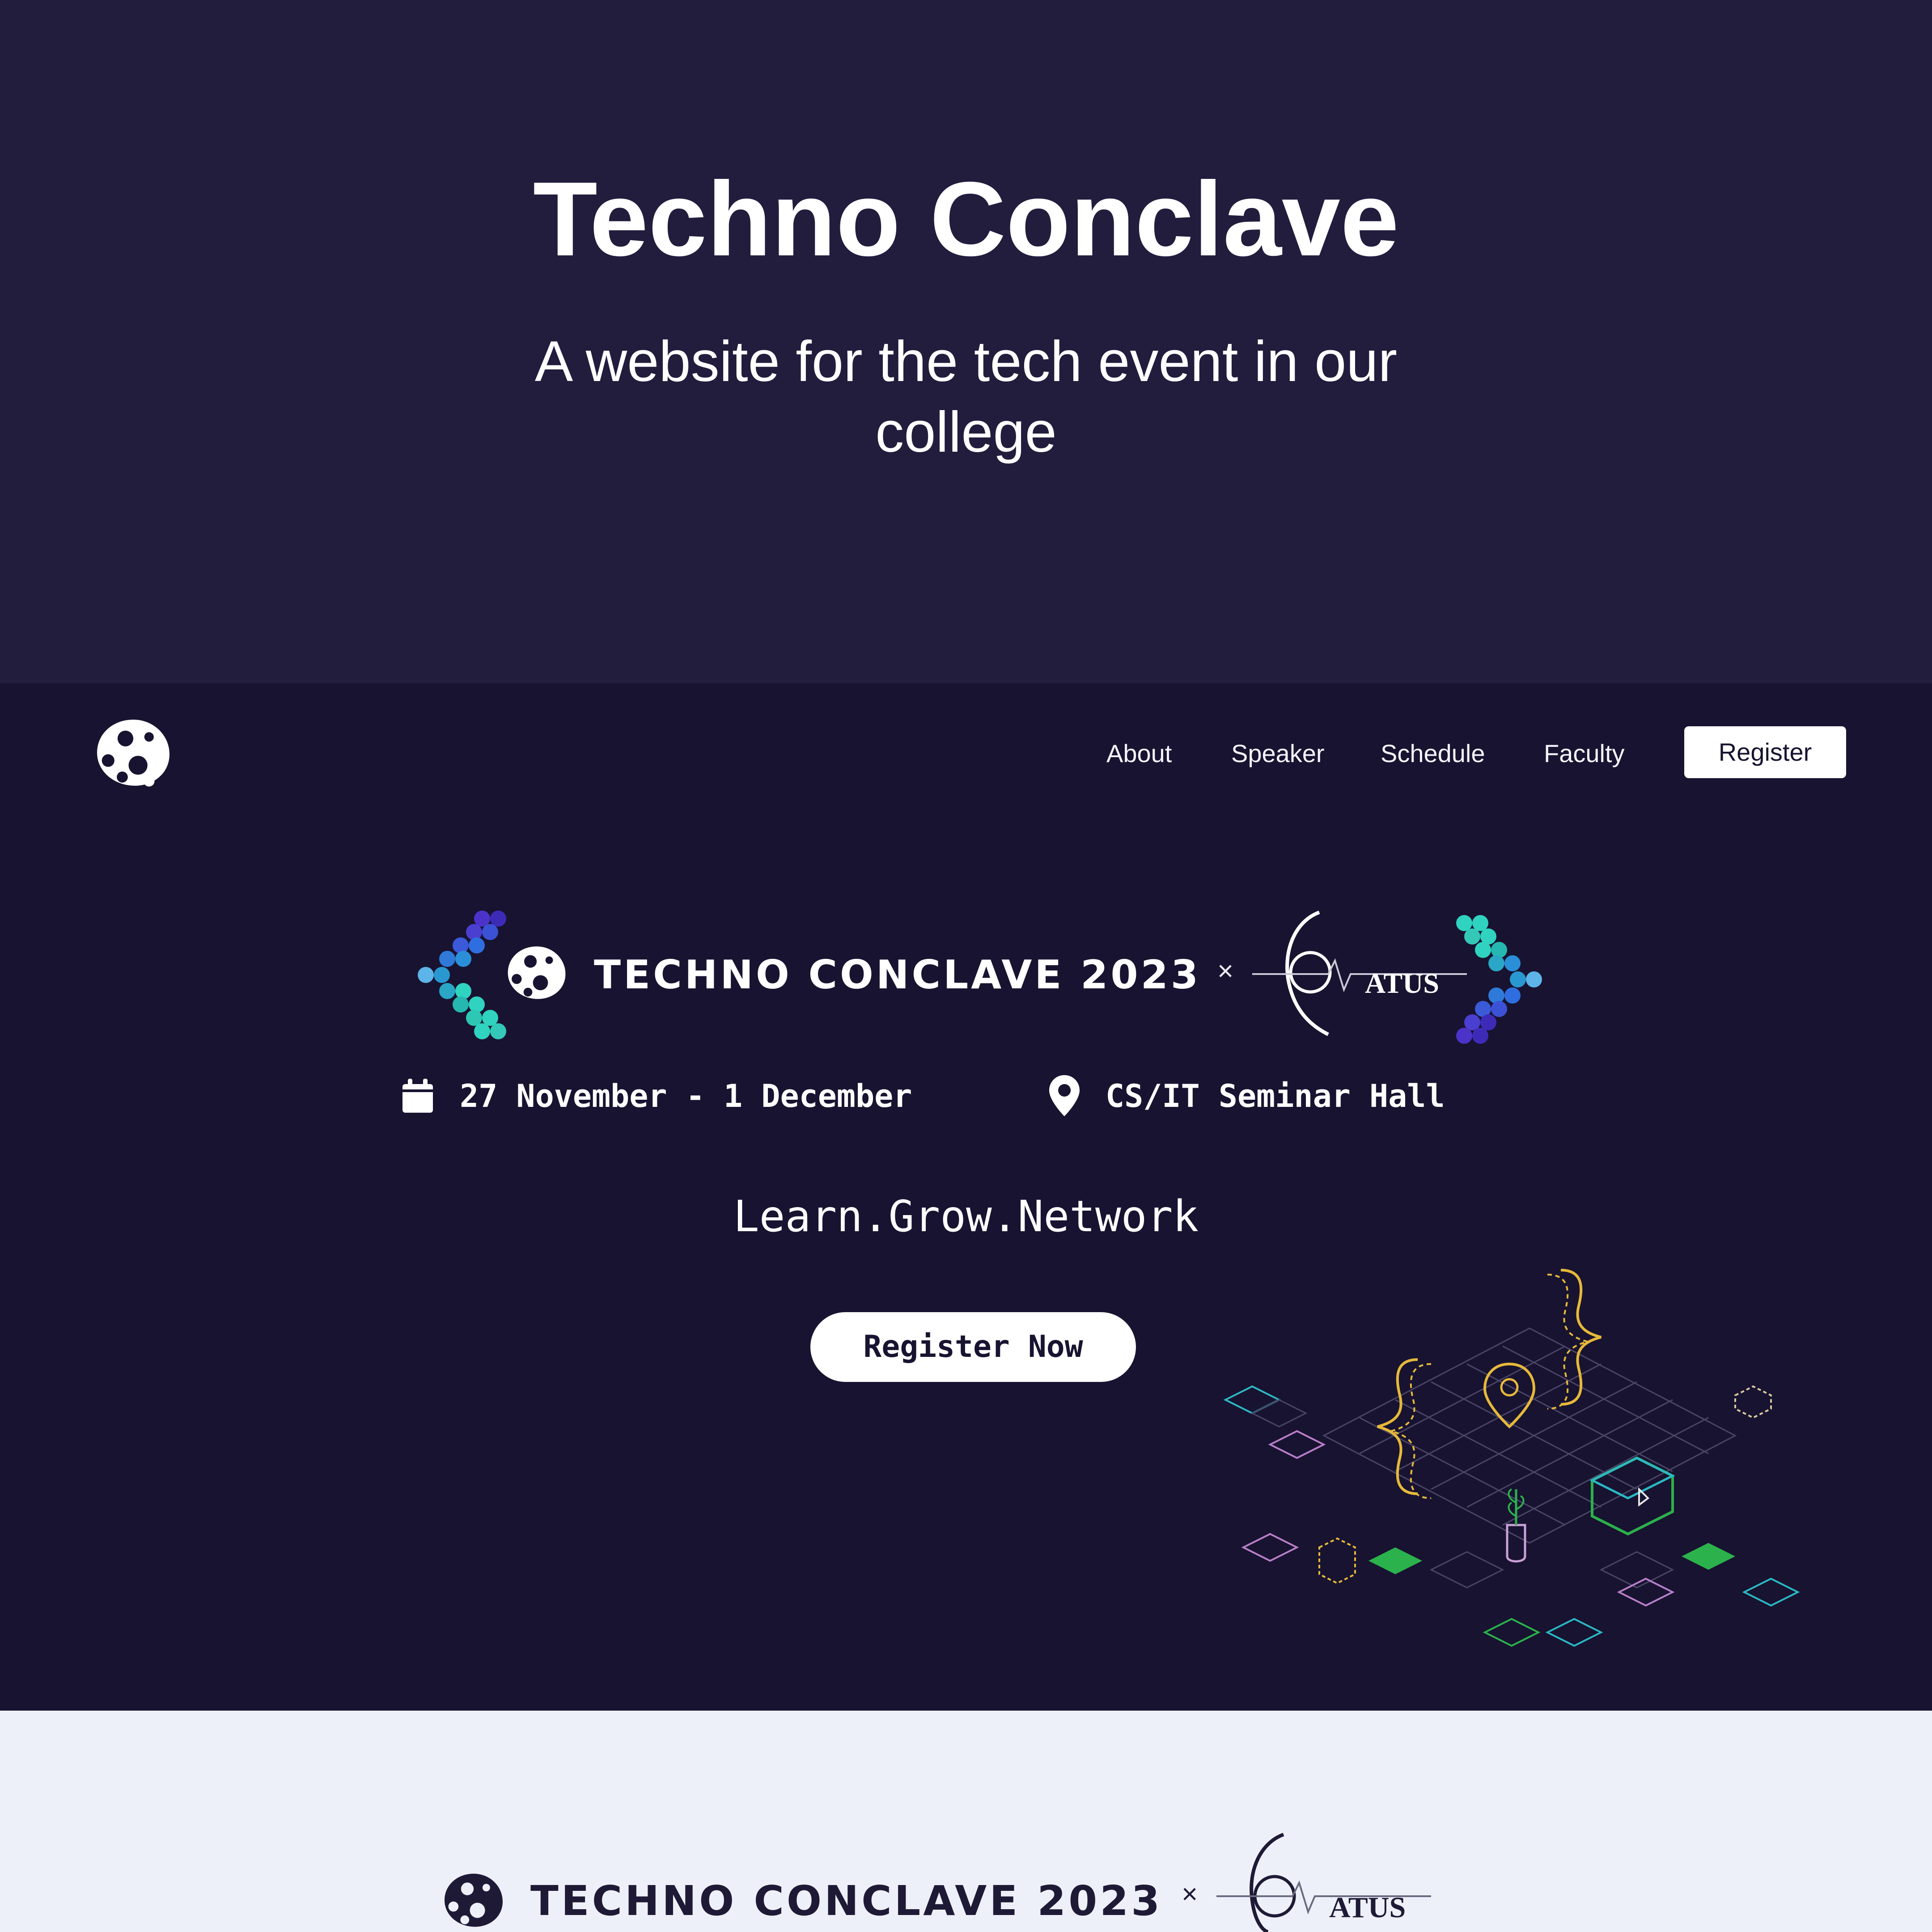 This screenshot has width=1932, height=1932. I want to click on nav-faculty: Faculty, so click(1584, 753).